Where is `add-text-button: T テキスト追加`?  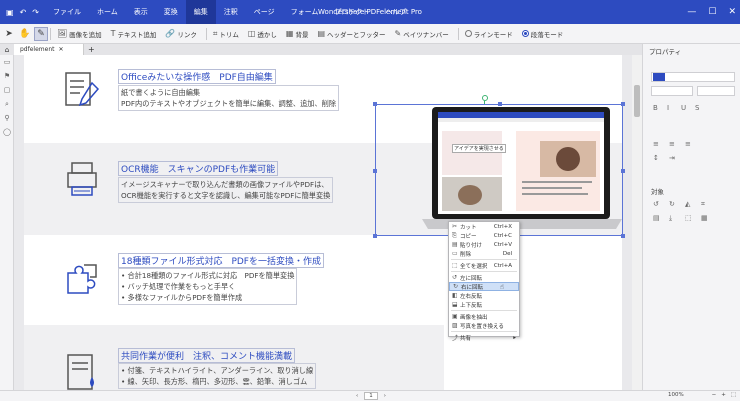 add-text-button: T テキスト追加 is located at coordinates (134, 34).